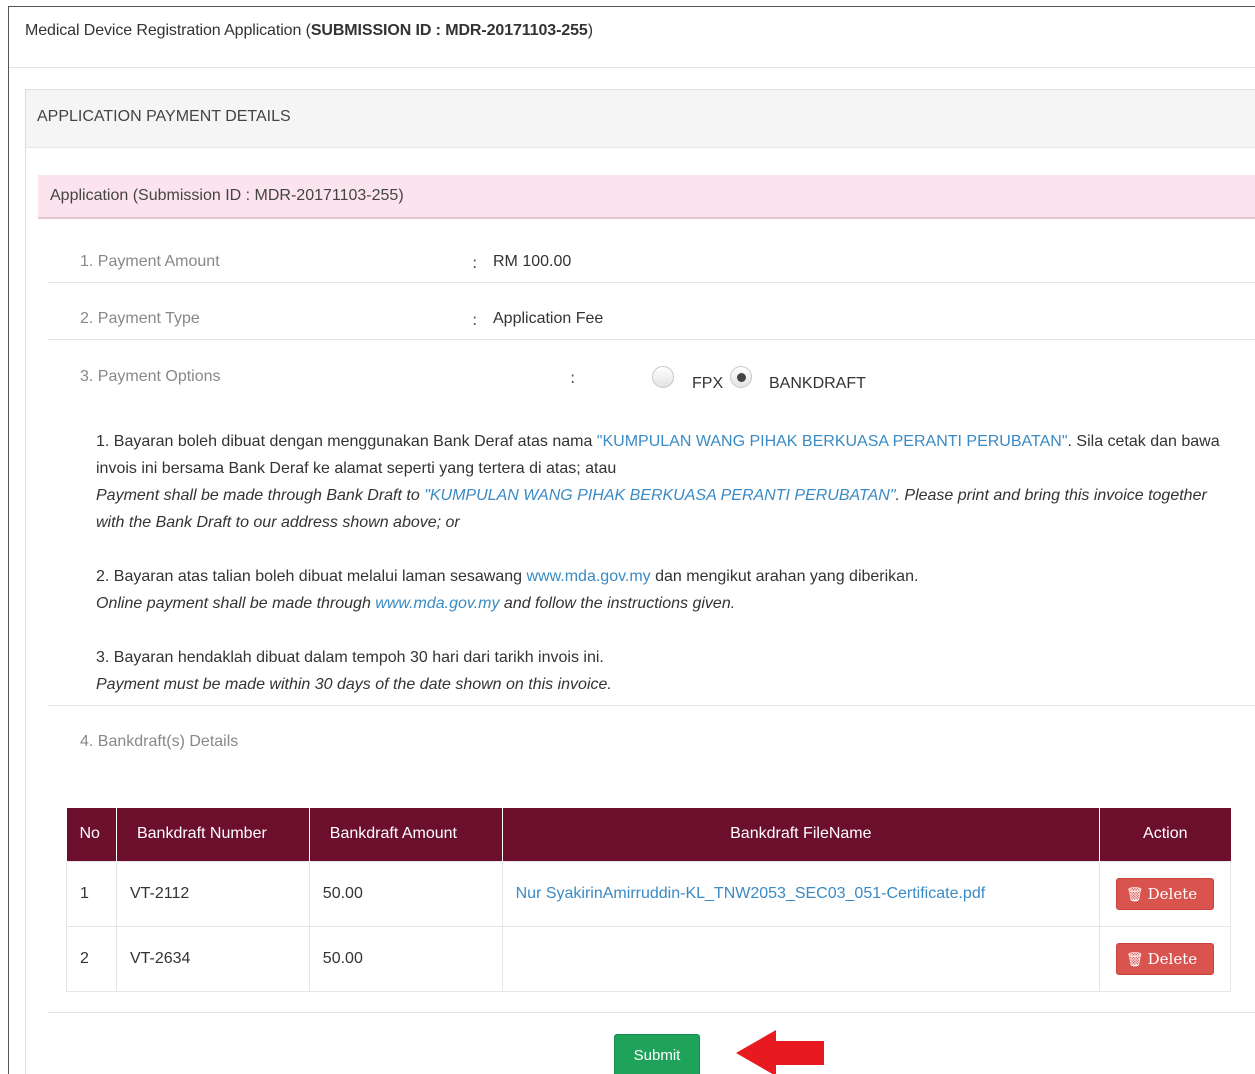 The height and width of the screenshot is (1074, 1255). I want to click on page-title-submission-id: SUBMISSION ID : MDR-20171103-255, so click(449, 30).